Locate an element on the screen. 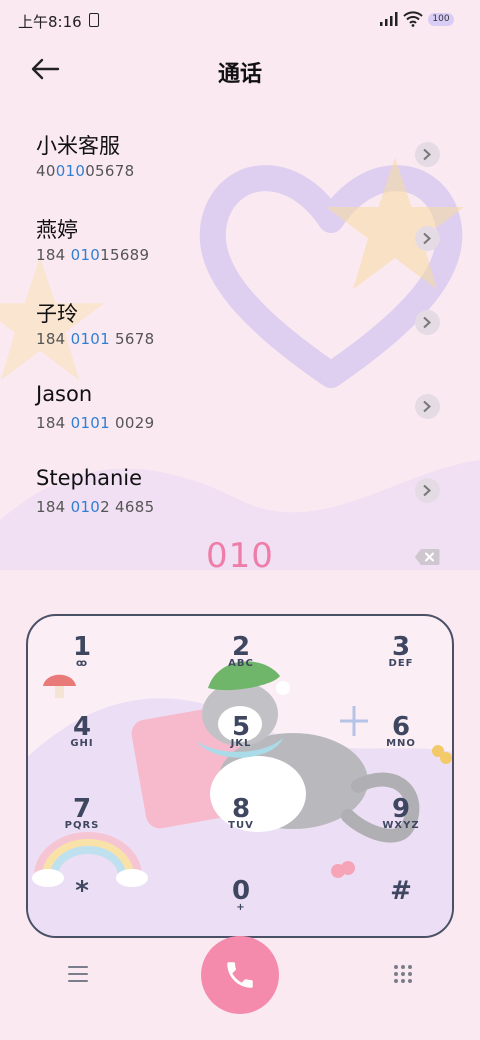  contact-row: 子玲 184 0101 5678 is located at coordinates (240, 328).